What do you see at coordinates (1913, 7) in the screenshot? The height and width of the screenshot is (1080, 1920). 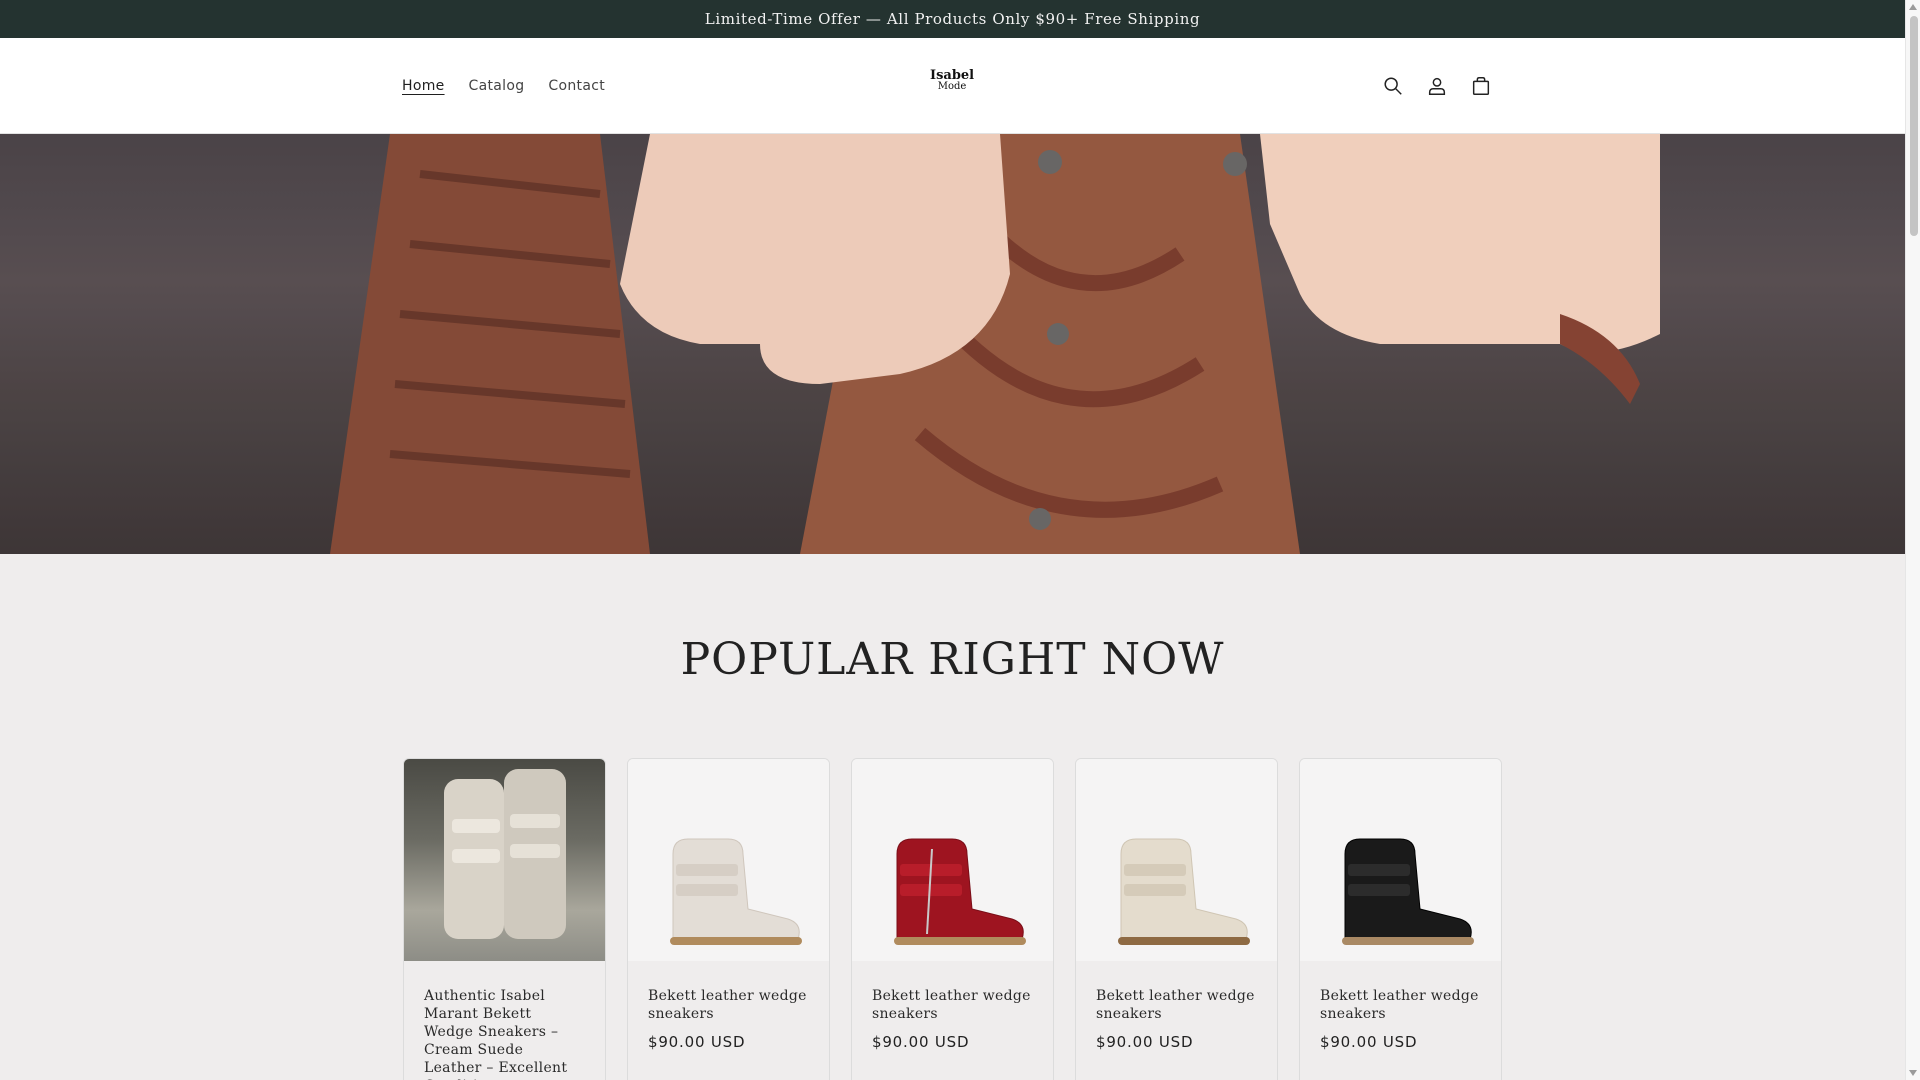 I see `scroll-up-arrow-icon` at bounding box center [1913, 7].